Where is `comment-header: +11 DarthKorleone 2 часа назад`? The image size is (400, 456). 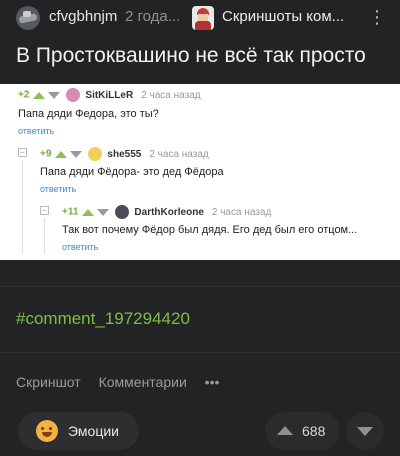
comment-header: +11 DarthKorleone 2 часа назад is located at coordinates (166, 213).